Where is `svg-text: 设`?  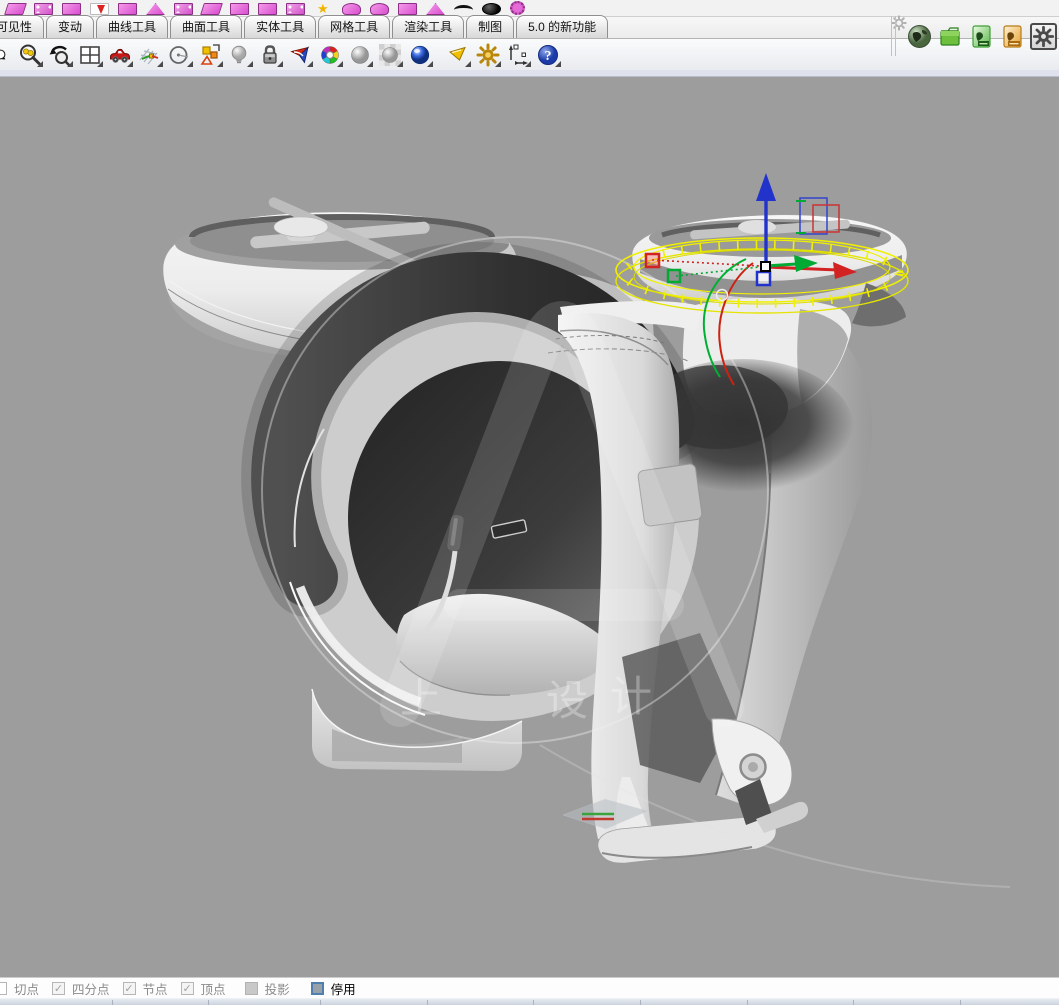
svg-text: 设 is located at coordinates (567, 700).